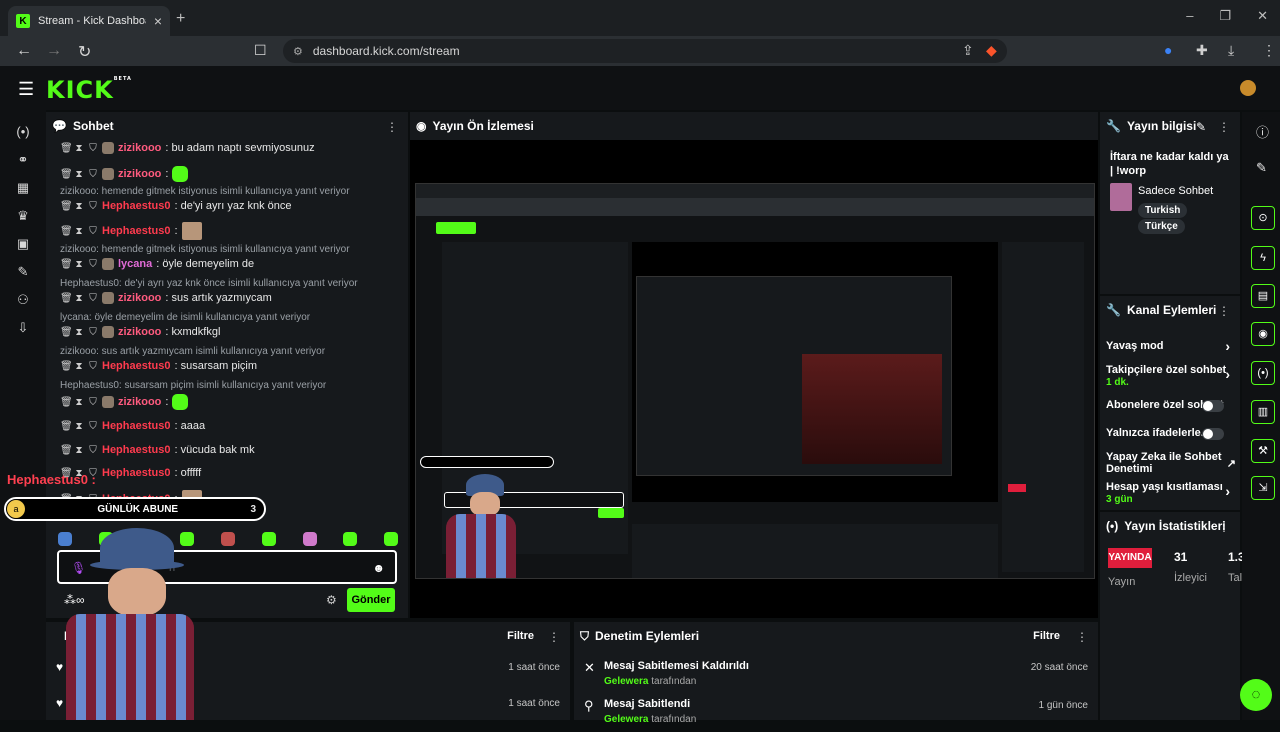  What do you see at coordinates (260, 50) in the screenshot?
I see `bookmark-icon: ☐` at bounding box center [260, 50].